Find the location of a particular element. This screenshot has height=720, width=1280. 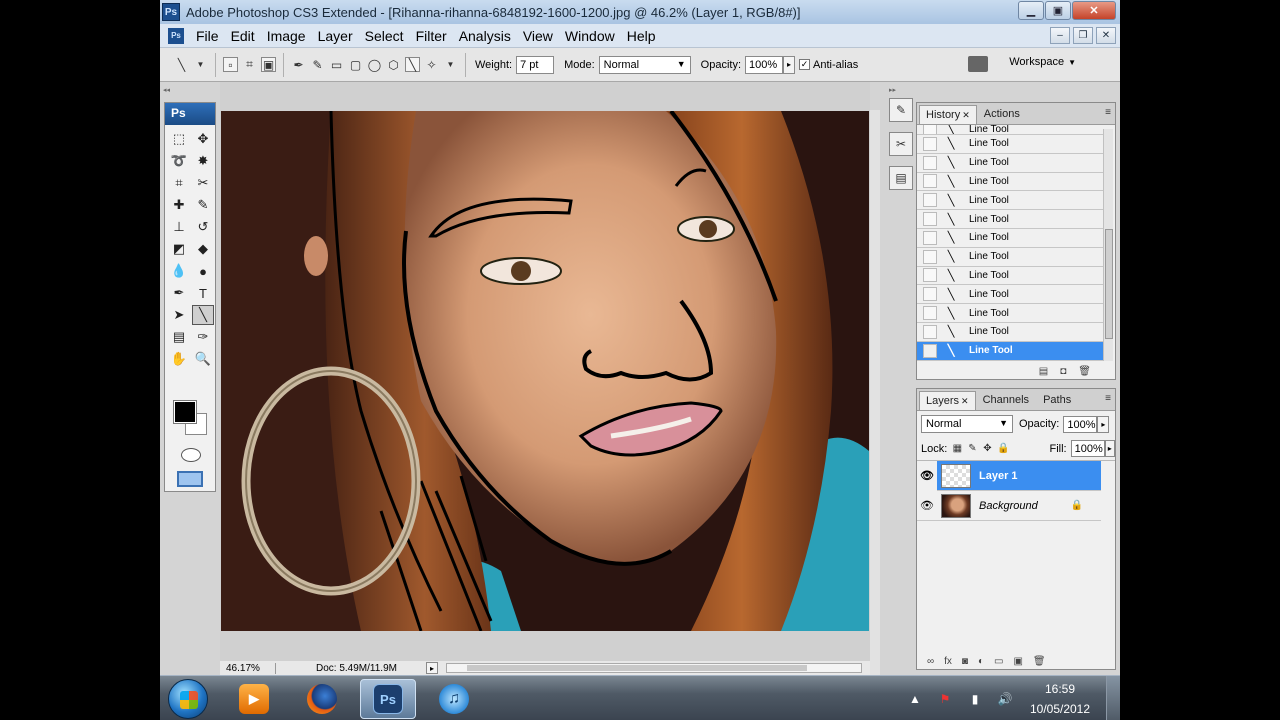

path-selection-tool-icon: ➤ is located at coordinates (179, 315).